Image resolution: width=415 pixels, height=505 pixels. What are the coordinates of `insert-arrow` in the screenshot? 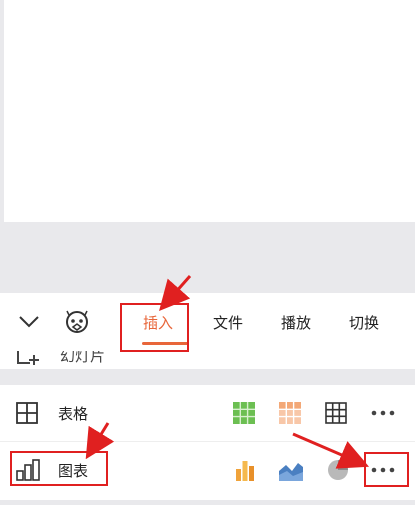 It's located at (175, 293).